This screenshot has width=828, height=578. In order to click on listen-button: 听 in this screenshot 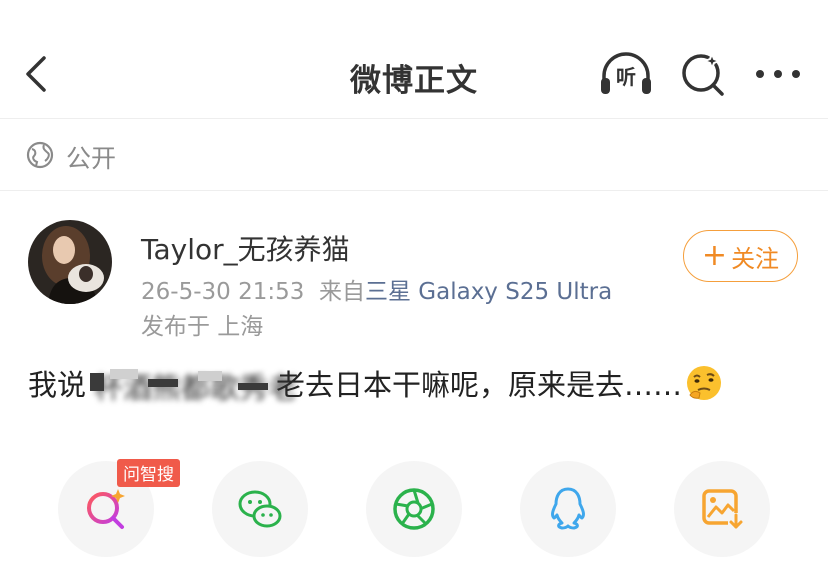, I will do `click(626, 74)`.